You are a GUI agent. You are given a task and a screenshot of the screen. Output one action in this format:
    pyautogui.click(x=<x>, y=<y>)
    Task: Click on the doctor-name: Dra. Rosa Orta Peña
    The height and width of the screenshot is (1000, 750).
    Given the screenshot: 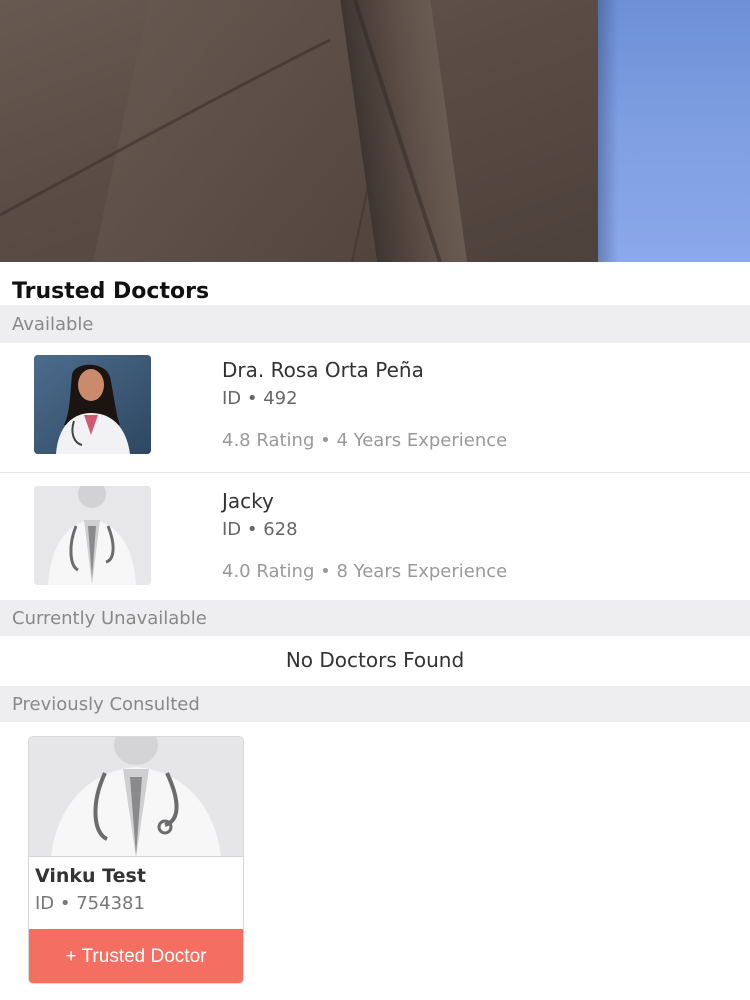 What is the action you would take?
    pyautogui.click(x=323, y=370)
    